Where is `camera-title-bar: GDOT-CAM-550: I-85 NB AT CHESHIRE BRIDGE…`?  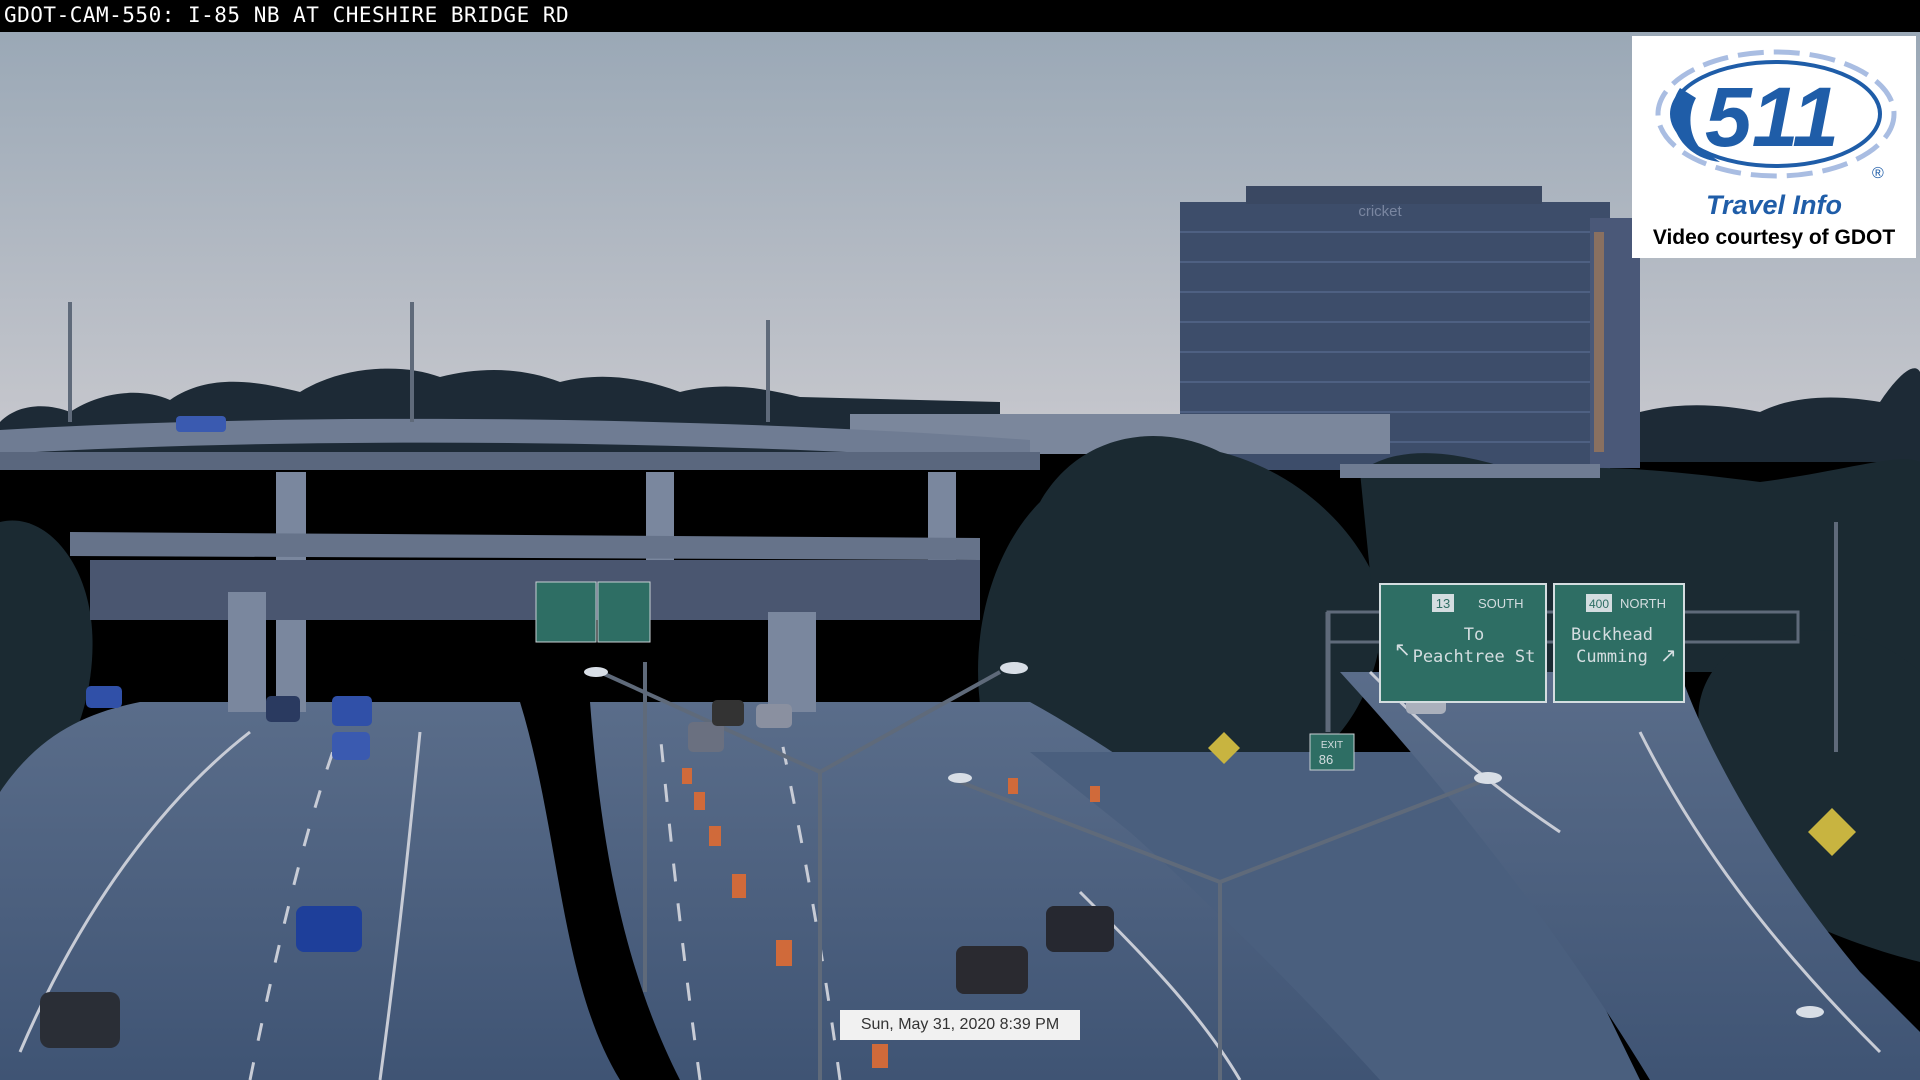
camera-title-bar: GDOT-CAM-550: I-85 NB AT CHESHIRE BRIDGE… is located at coordinates (960, 16).